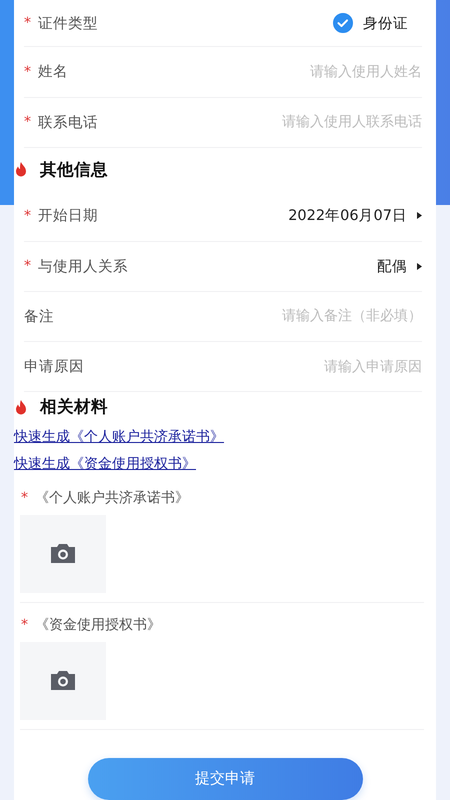 This screenshot has width=450, height=800. What do you see at coordinates (54, 367) in the screenshot?
I see `field-label: 申请原因` at bounding box center [54, 367].